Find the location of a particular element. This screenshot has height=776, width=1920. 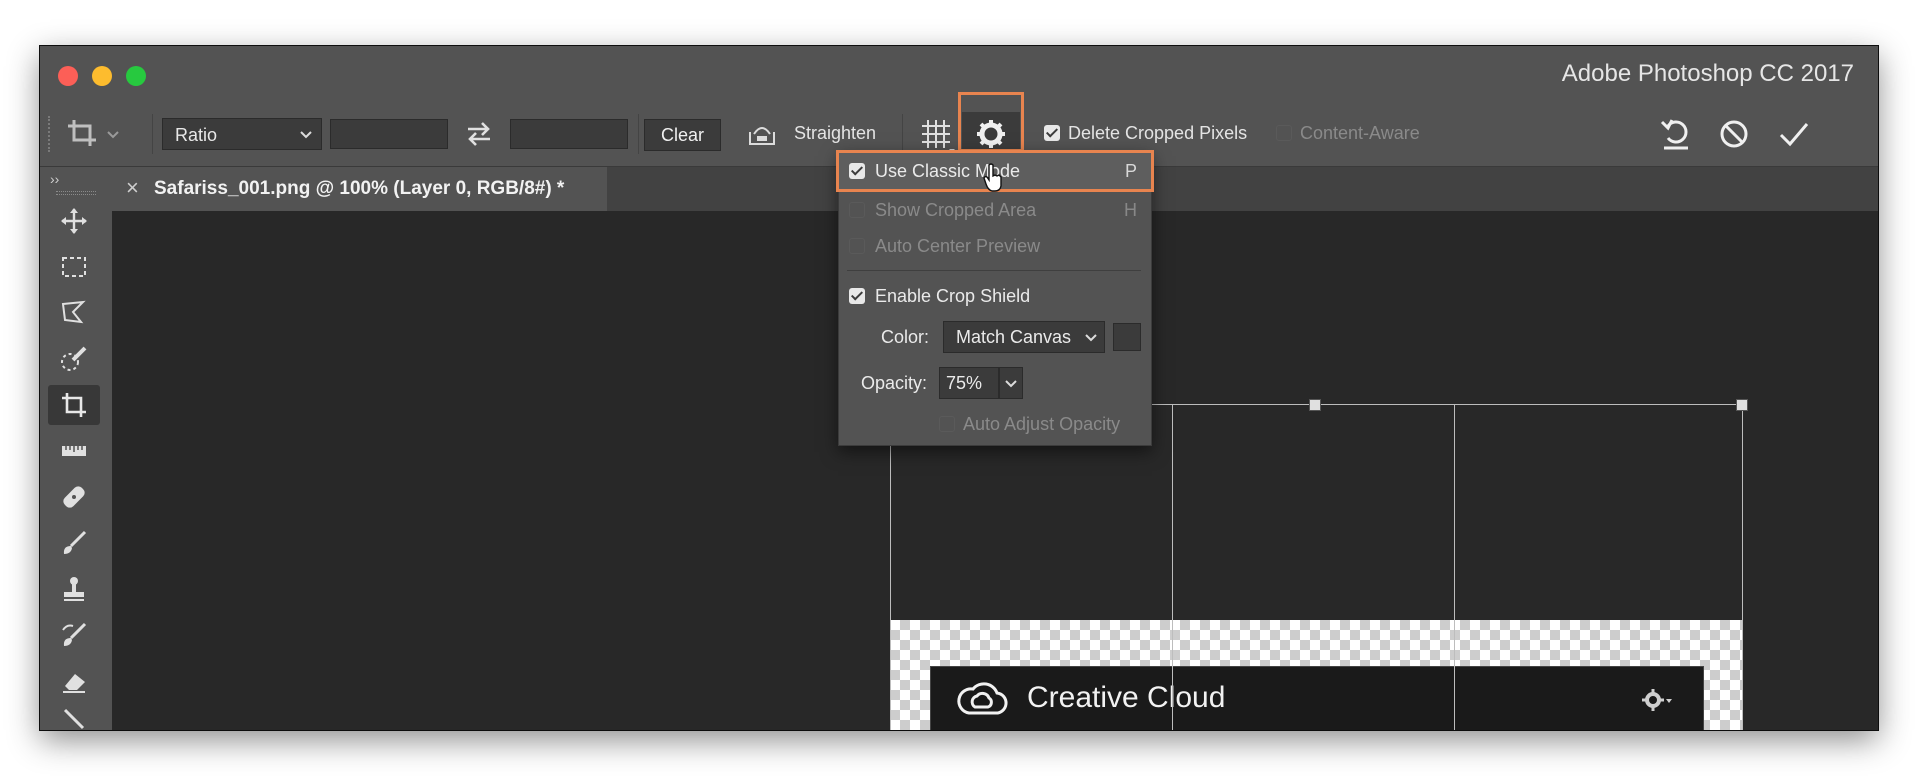

healing-brush-tool is located at coordinates (74, 497).